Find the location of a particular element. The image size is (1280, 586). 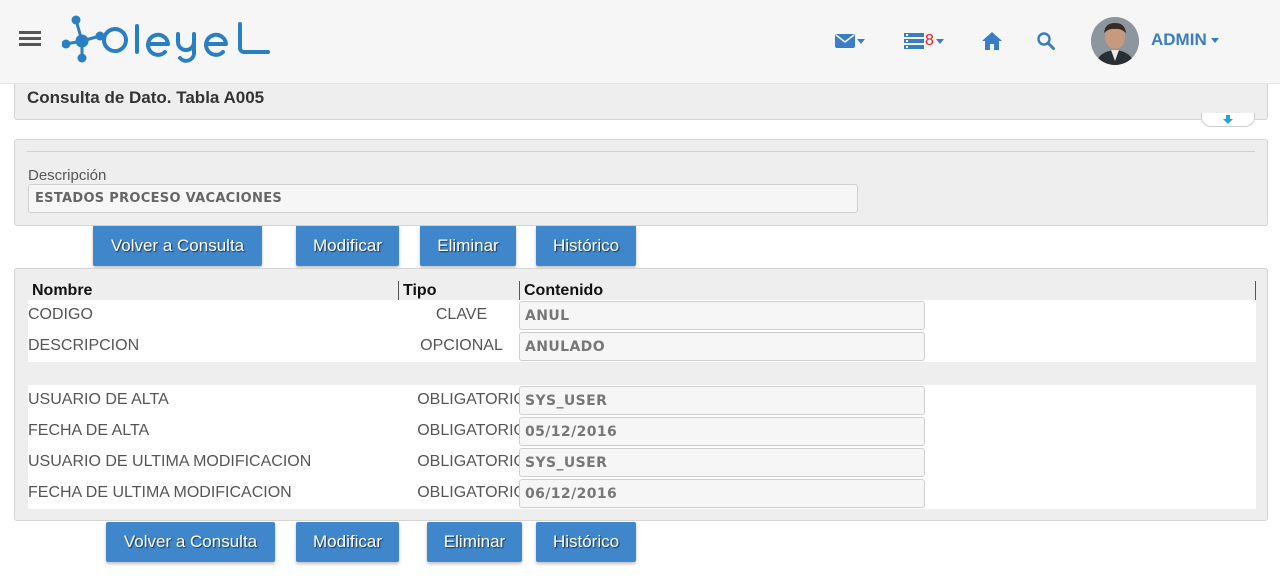

search-icon is located at coordinates (1046, 41).